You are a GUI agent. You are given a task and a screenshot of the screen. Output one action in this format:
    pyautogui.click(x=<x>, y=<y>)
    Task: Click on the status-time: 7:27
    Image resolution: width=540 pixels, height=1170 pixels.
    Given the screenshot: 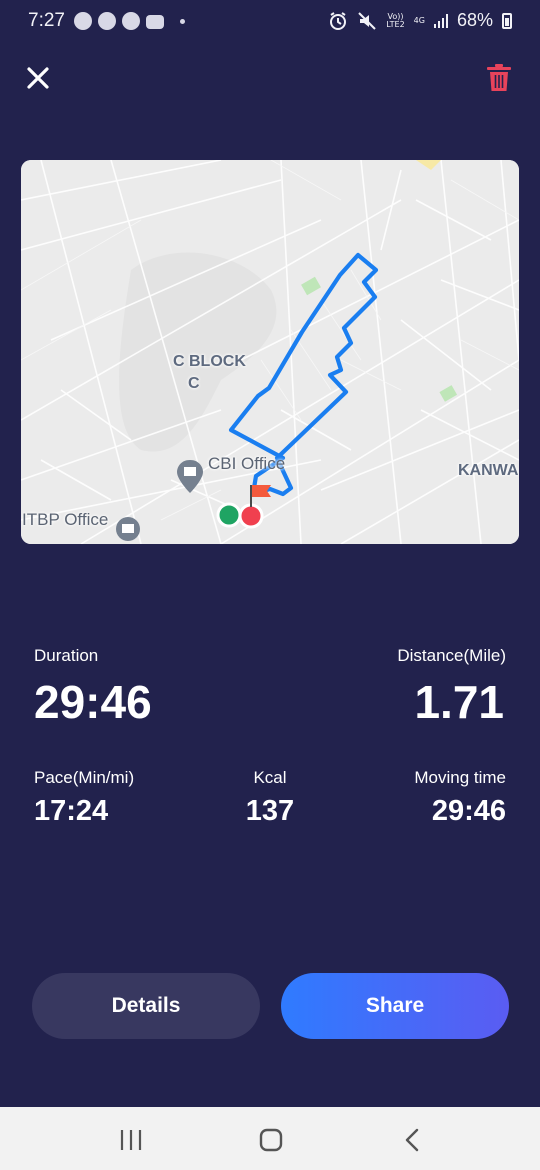 What is the action you would take?
    pyautogui.click(x=46, y=20)
    